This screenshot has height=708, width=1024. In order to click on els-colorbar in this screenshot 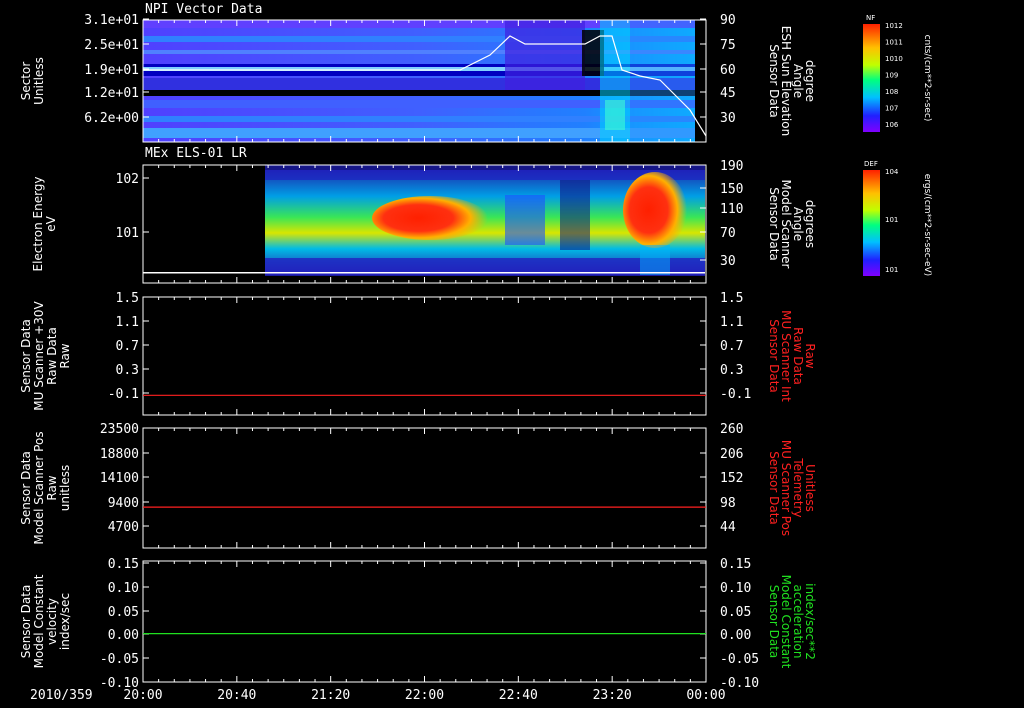, I will do `click(871, 223)`.